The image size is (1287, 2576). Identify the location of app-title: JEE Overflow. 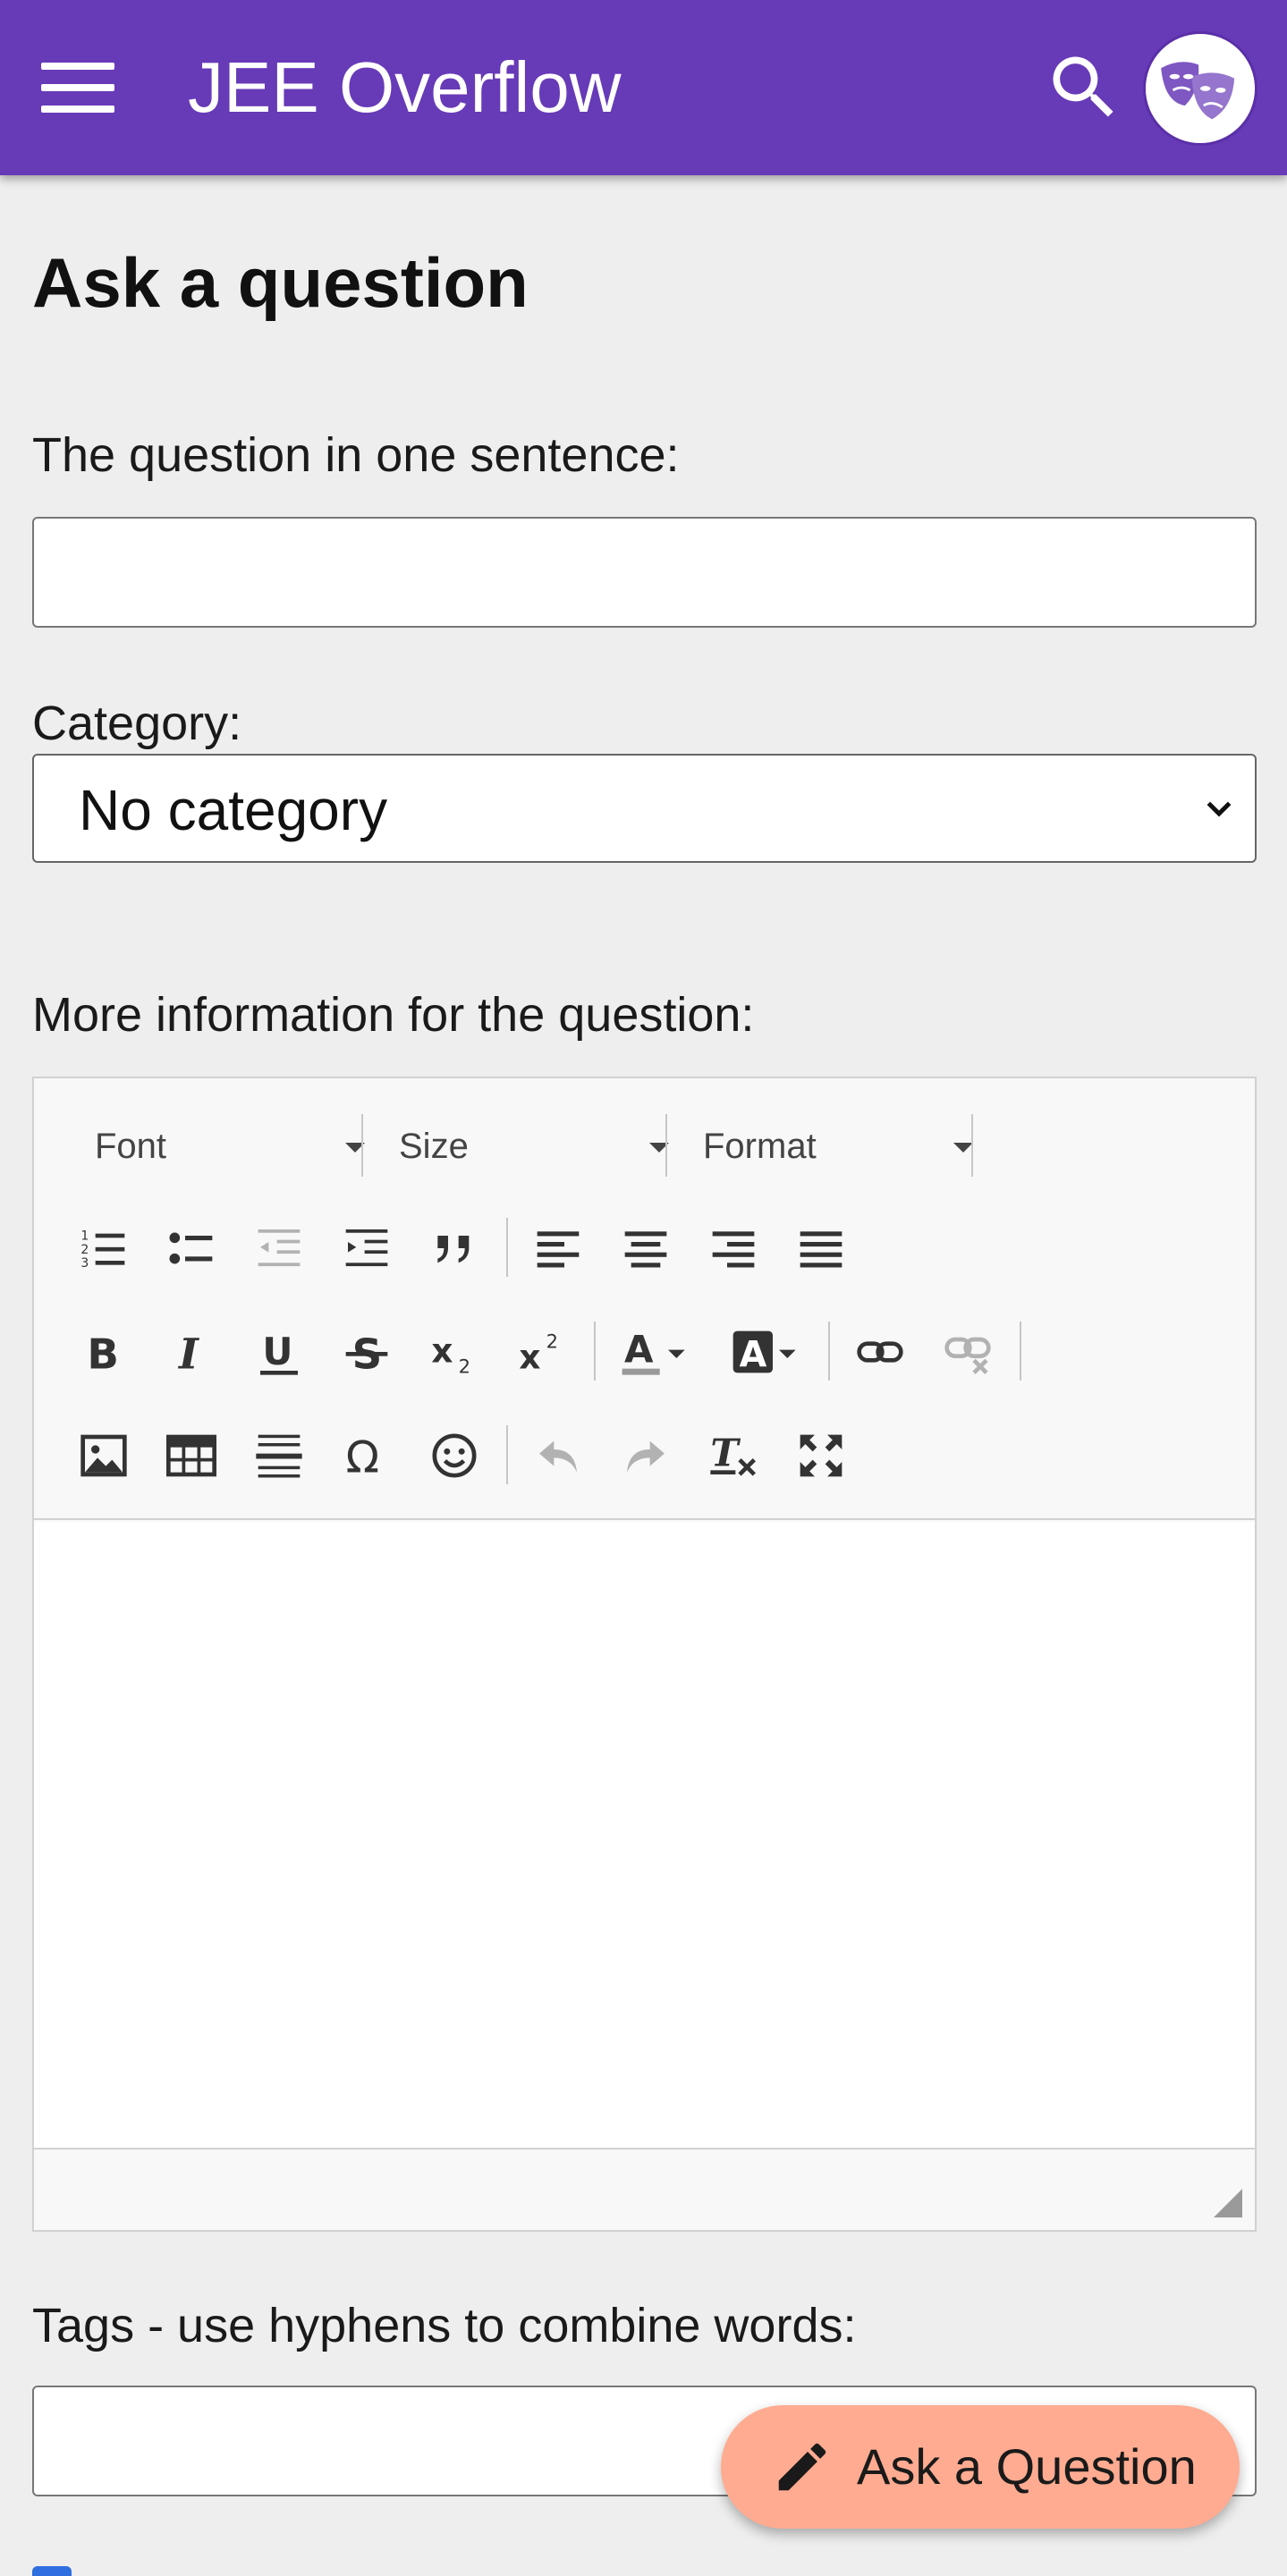
(405, 88).